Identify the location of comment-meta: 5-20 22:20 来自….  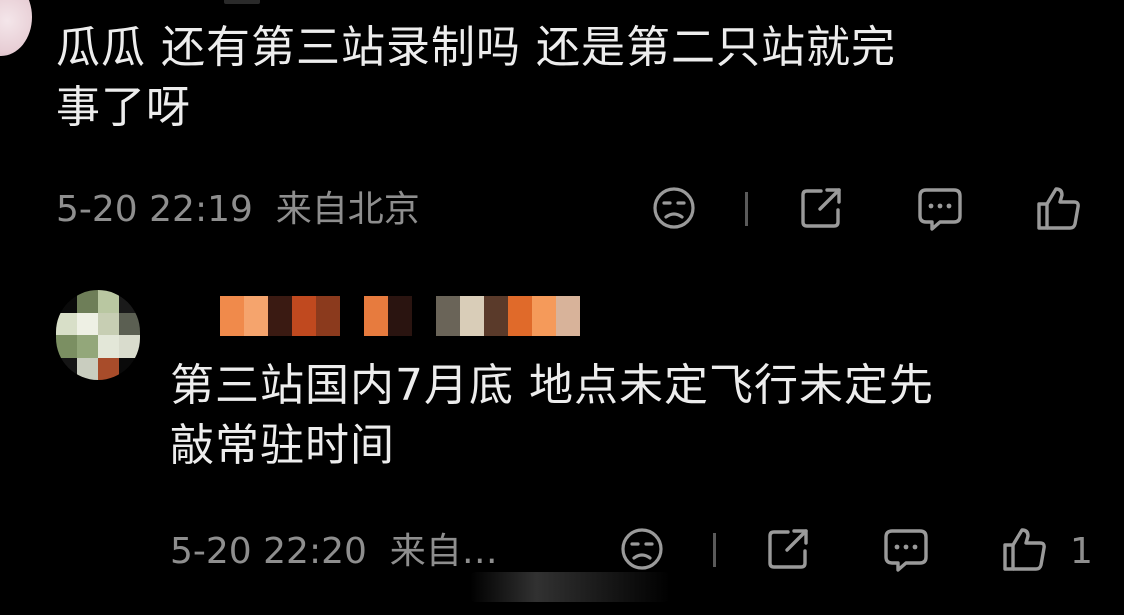
(334, 552).